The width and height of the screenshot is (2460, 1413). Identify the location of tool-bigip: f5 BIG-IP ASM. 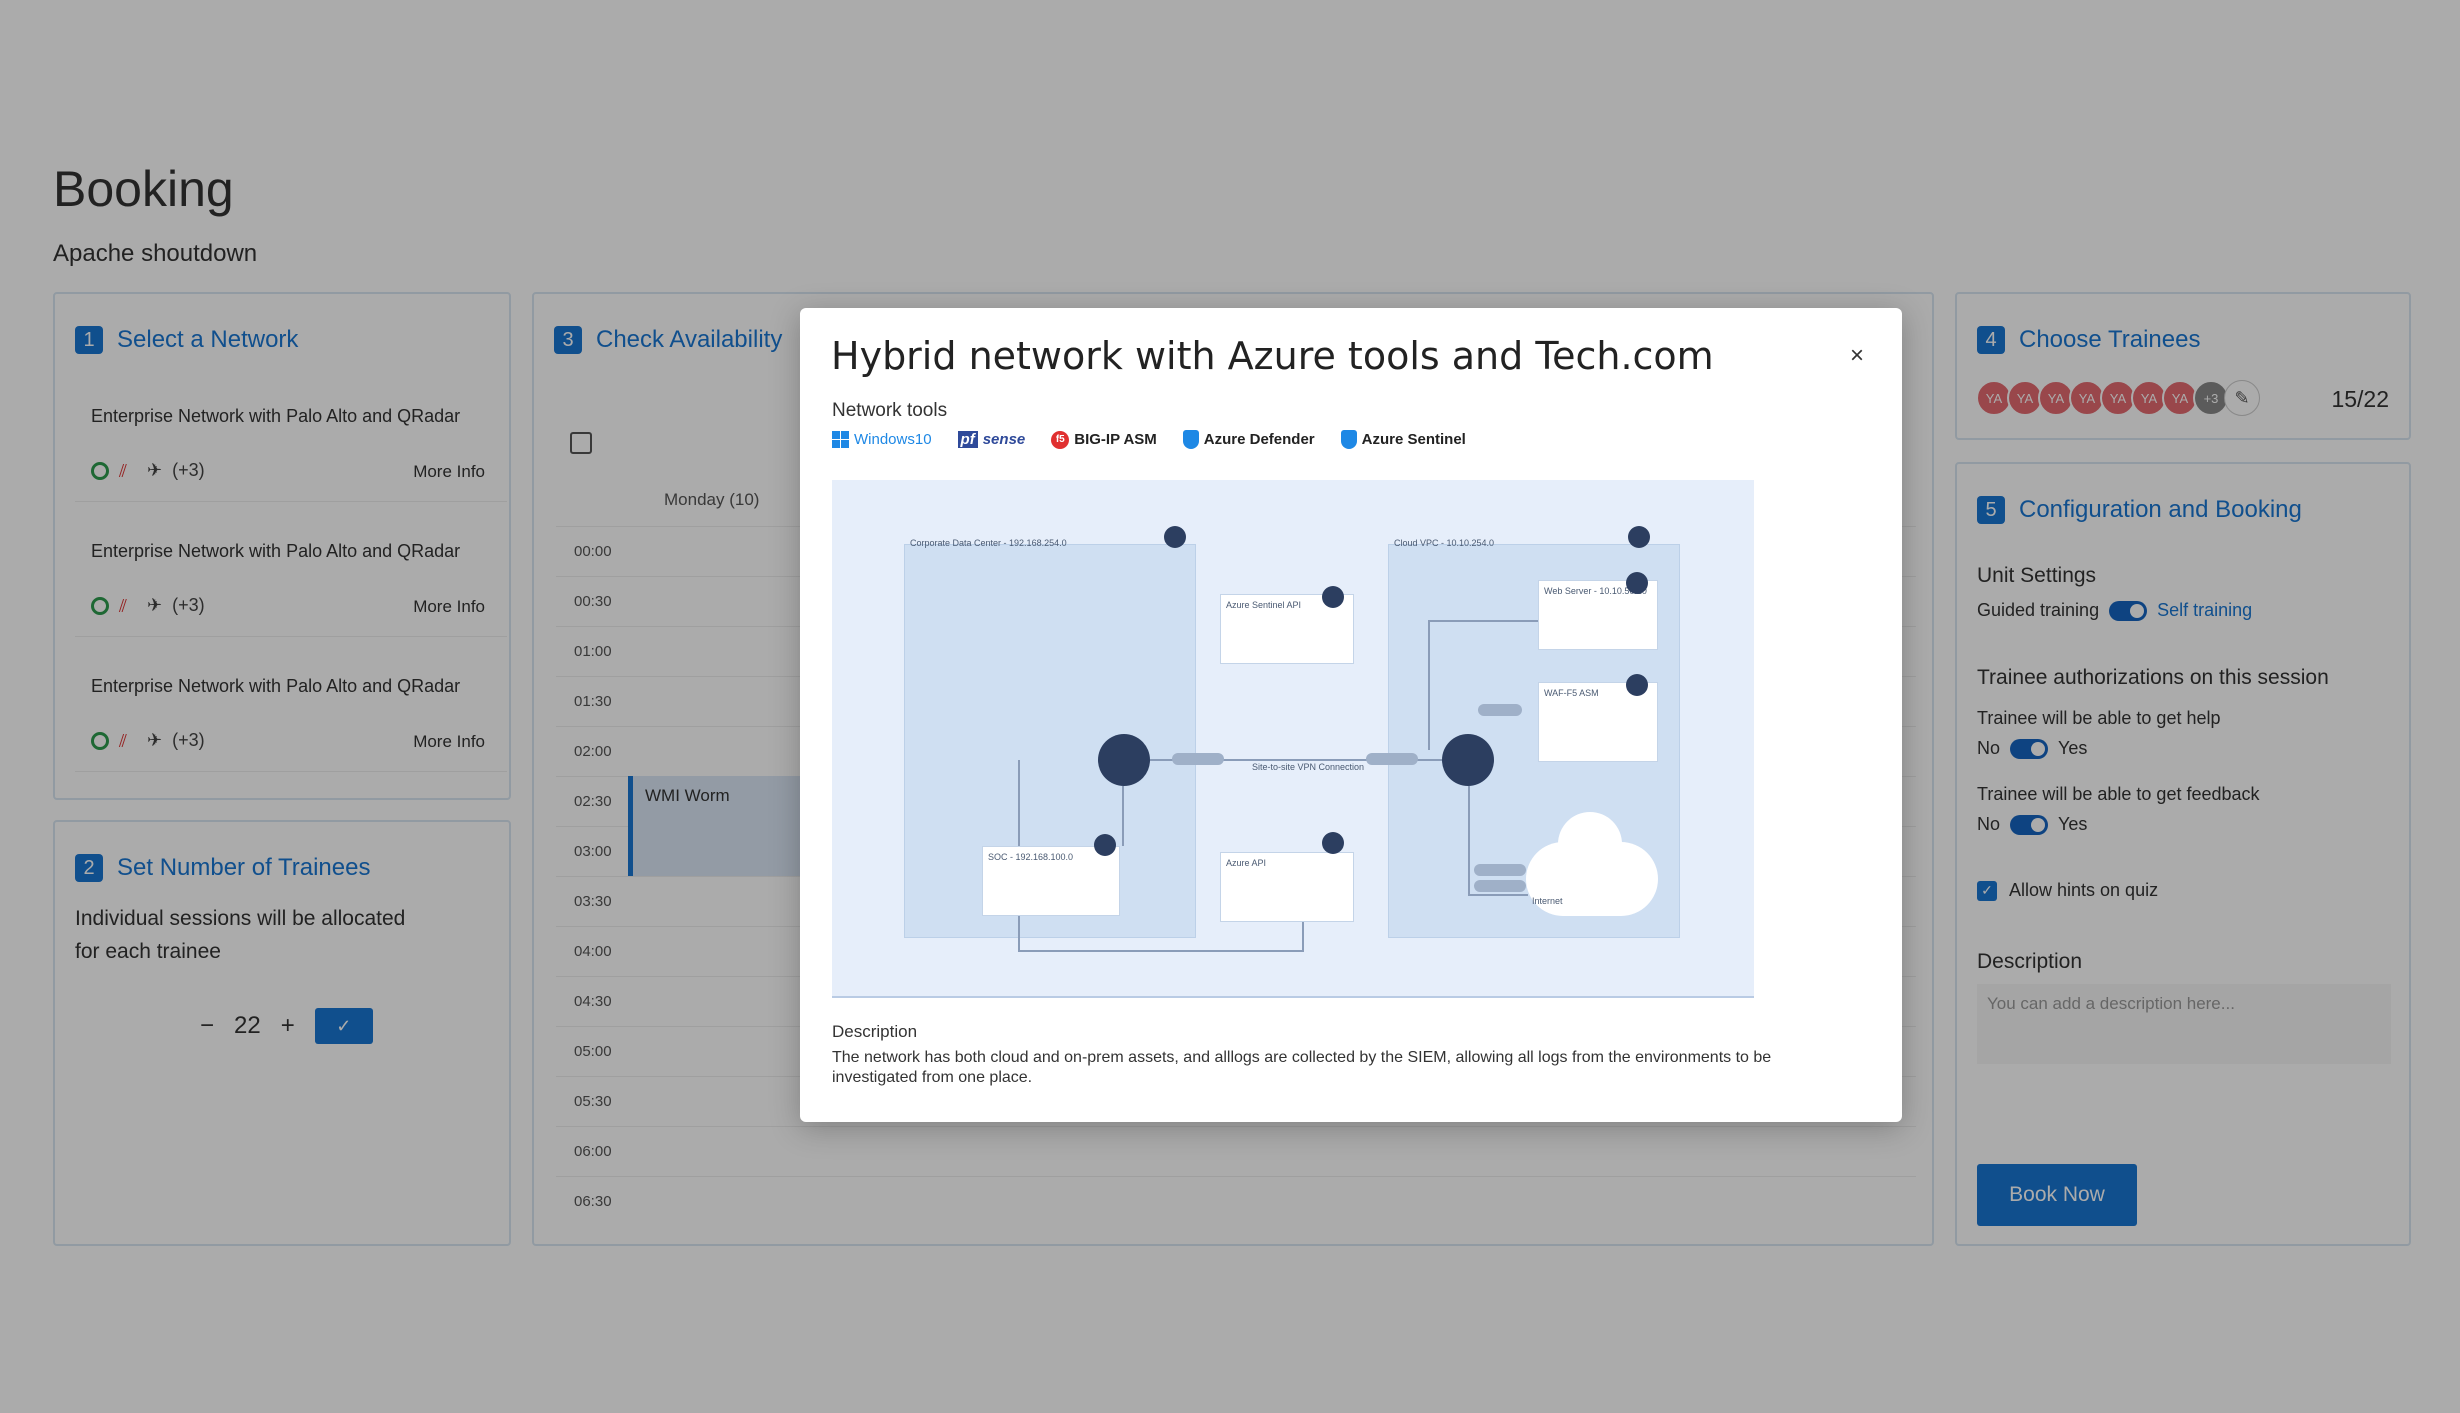
(1104, 439).